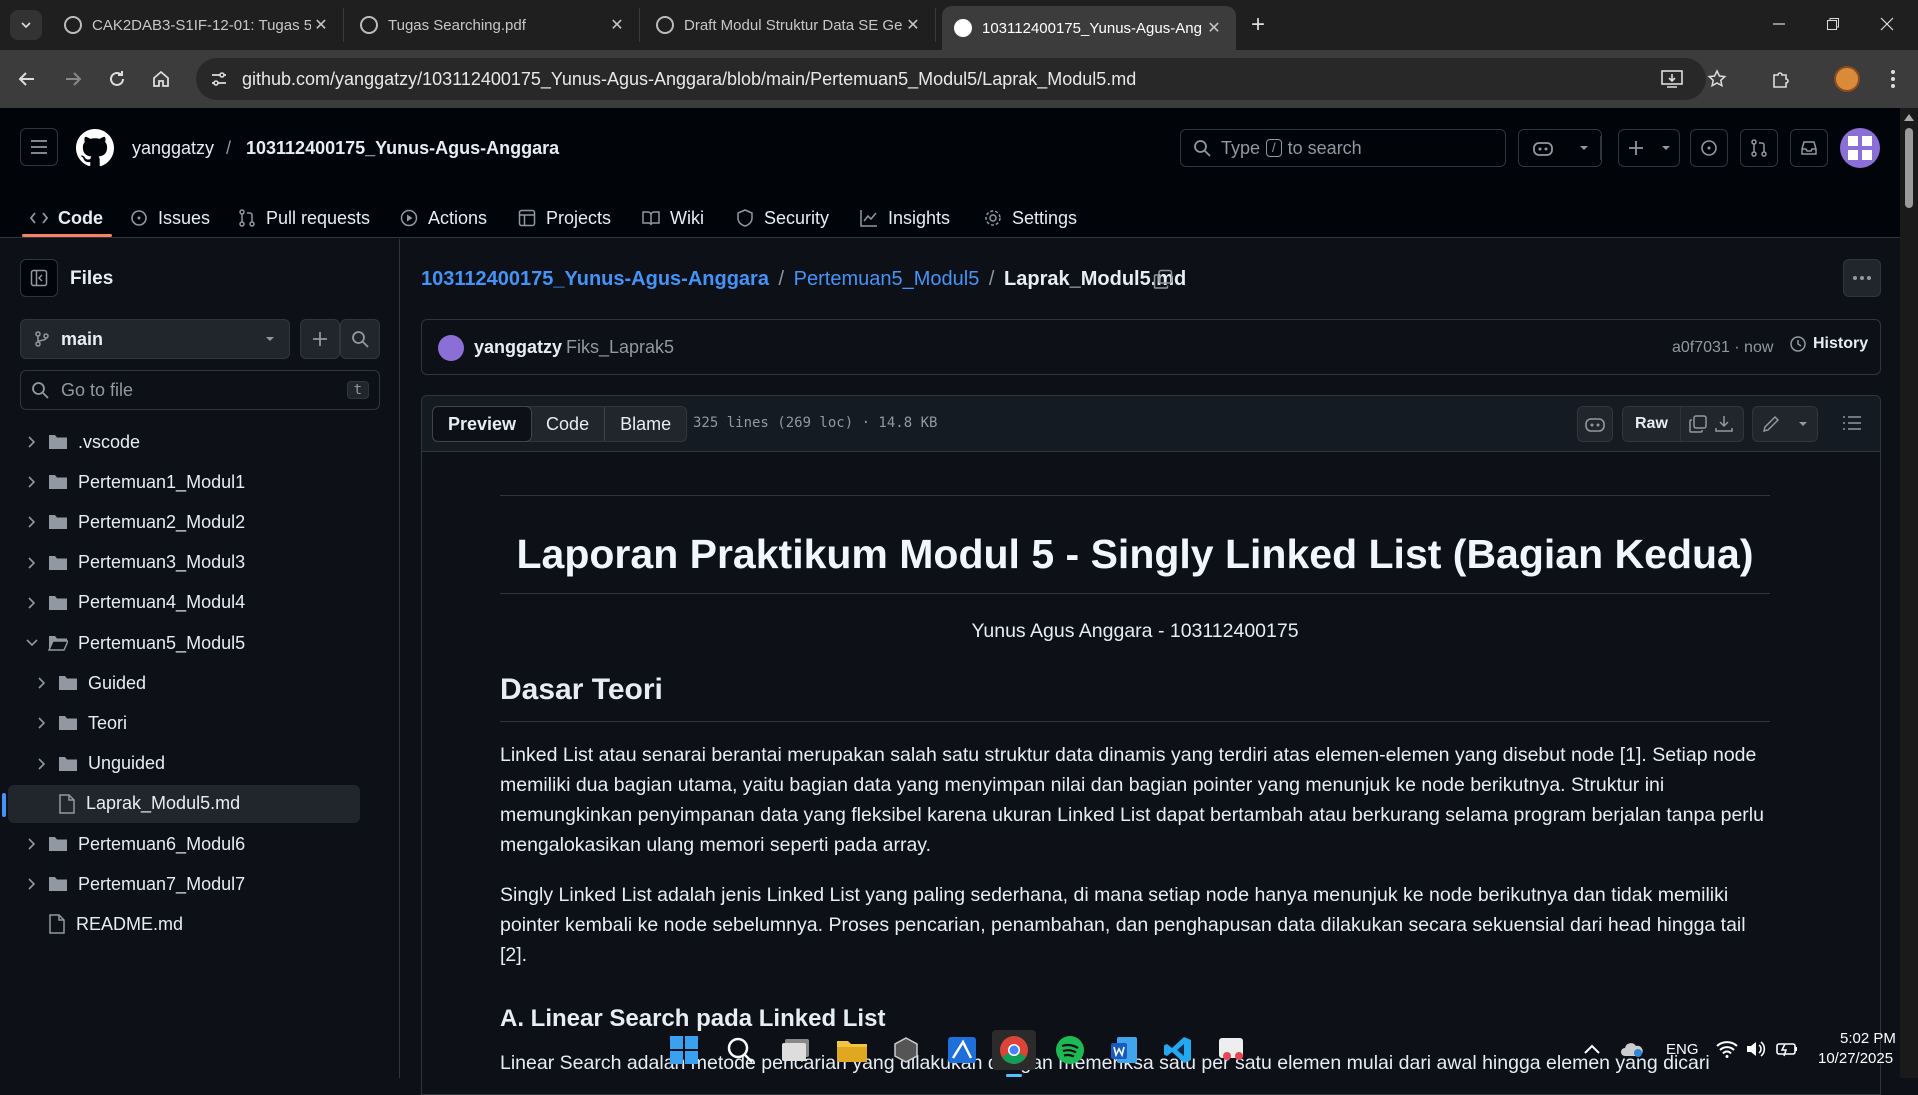 The image size is (1918, 1095). Describe the element at coordinates (1682, 1049) in the screenshot. I see `language-indicator: ENG` at that location.